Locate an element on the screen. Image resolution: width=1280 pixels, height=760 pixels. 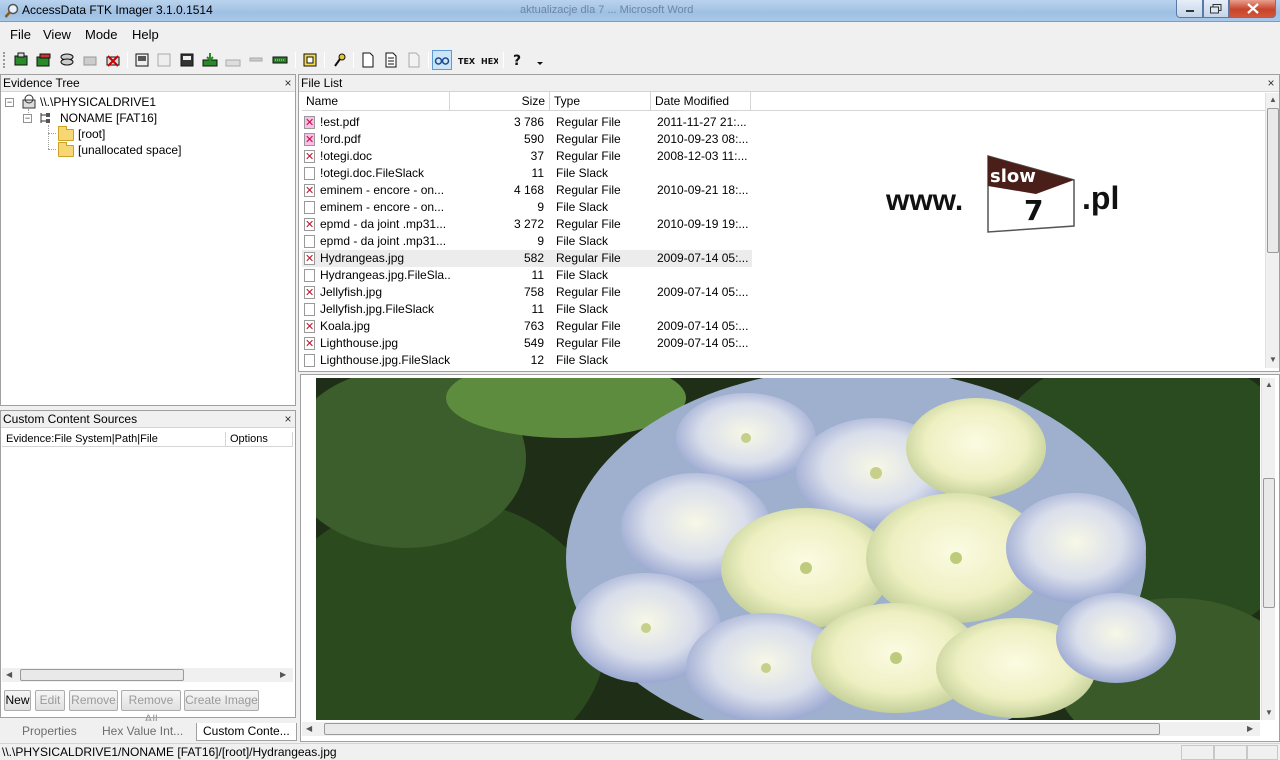
export-logical-image-button is located at coordinates (187, 60).